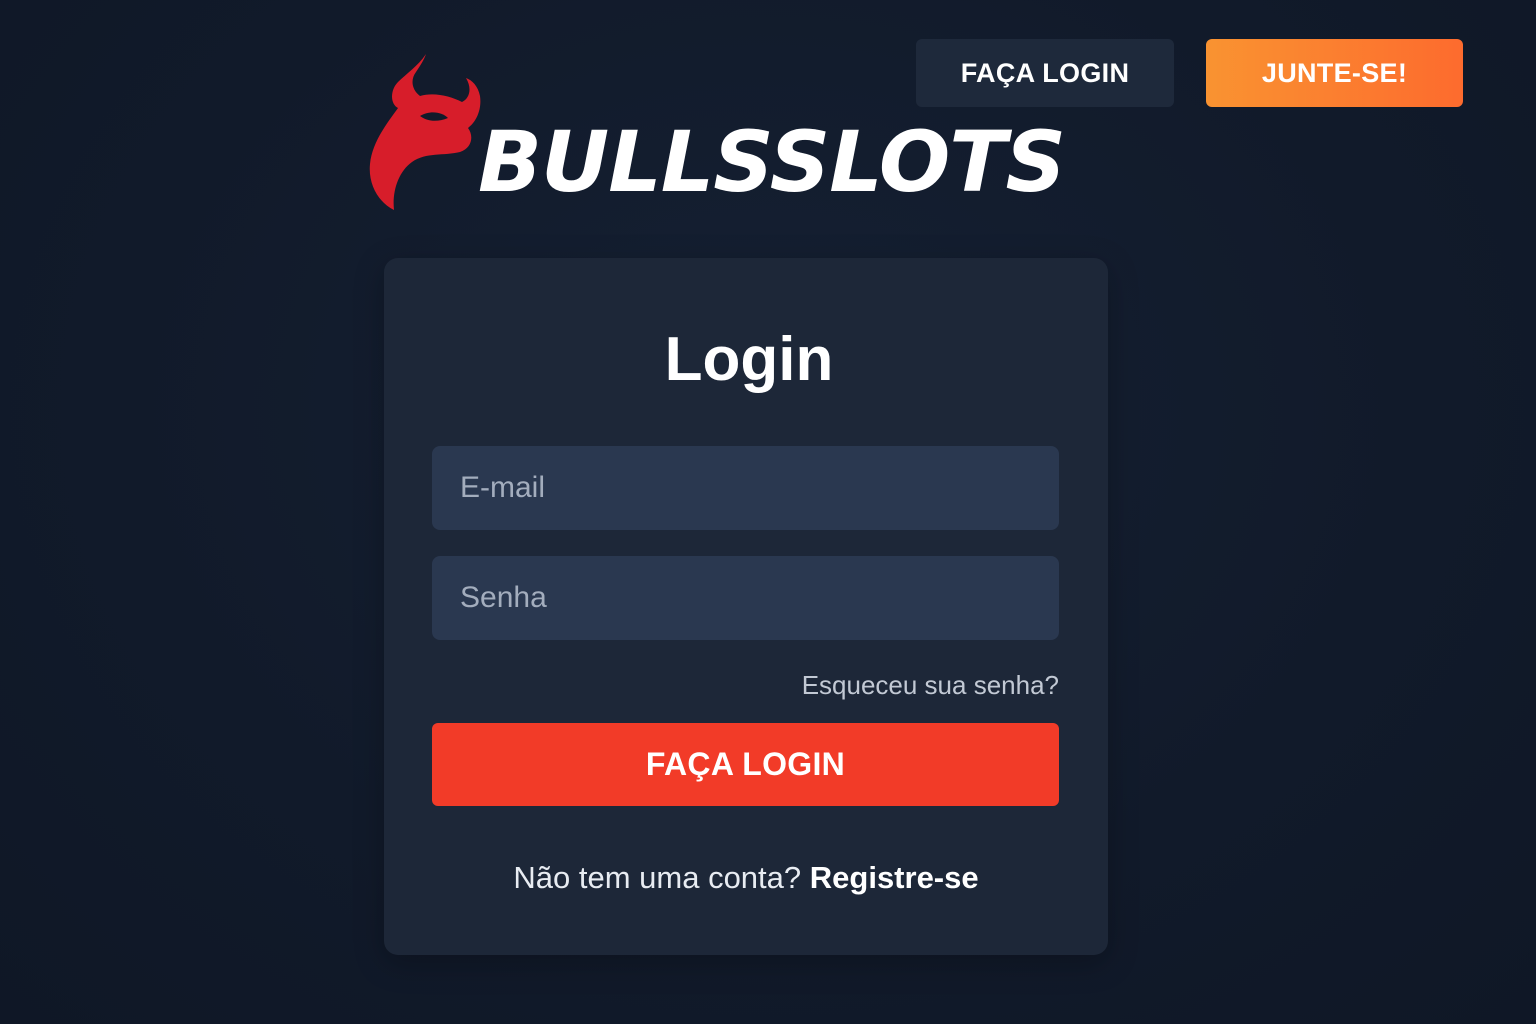 The width and height of the screenshot is (1536, 1024). What do you see at coordinates (772, 162) in the screenshot?
I see `brand-name: BULLSSLOTS` at bounding box center [772, 162].